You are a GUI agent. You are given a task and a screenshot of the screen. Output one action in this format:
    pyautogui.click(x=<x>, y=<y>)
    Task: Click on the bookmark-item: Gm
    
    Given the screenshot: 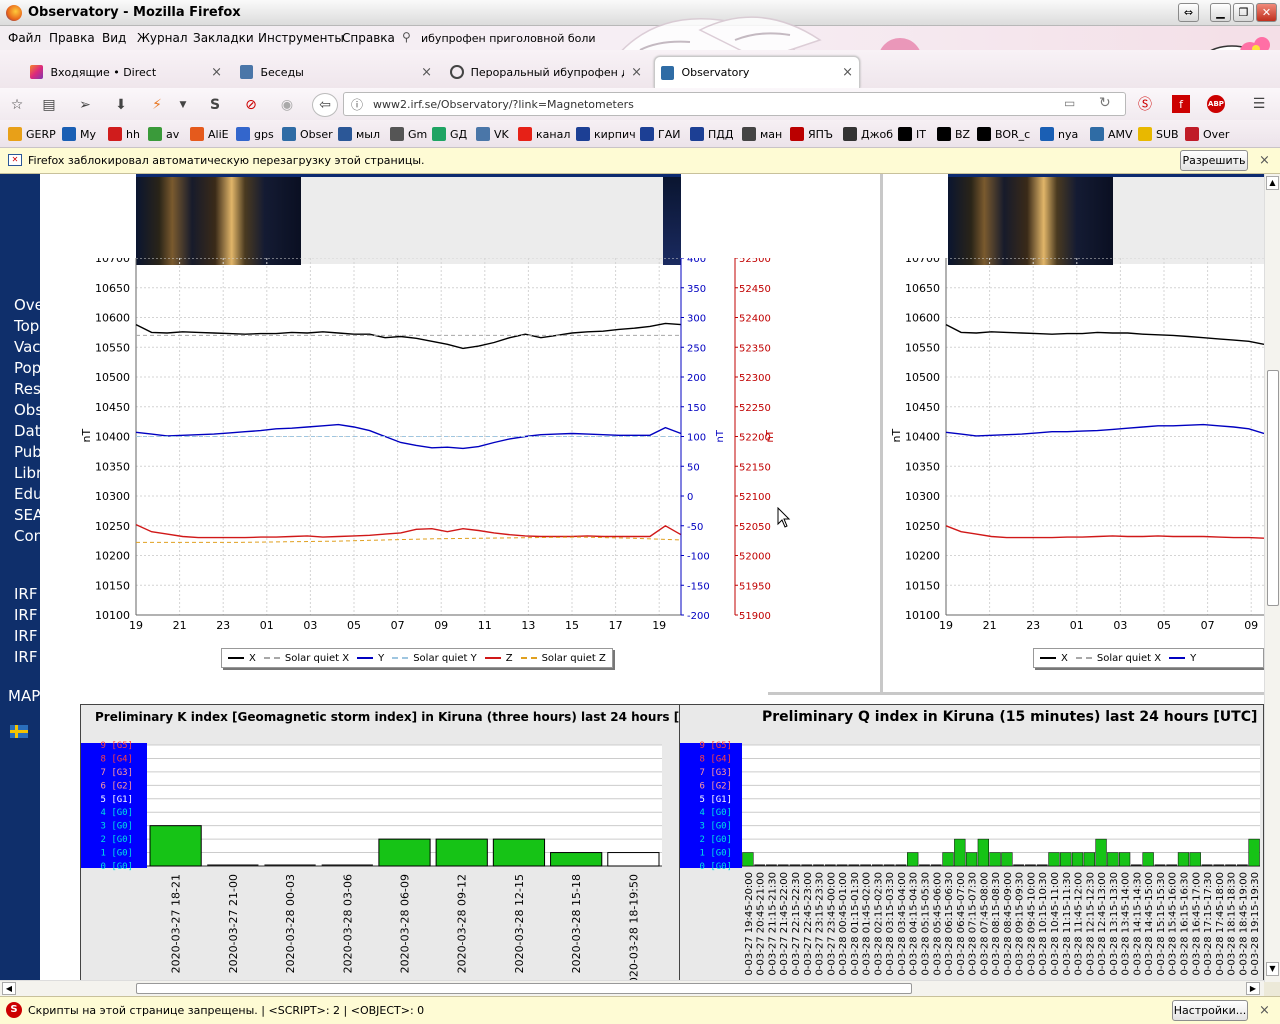 What is the action you would take?
    pyautogui.click(x=408, y=134)
    